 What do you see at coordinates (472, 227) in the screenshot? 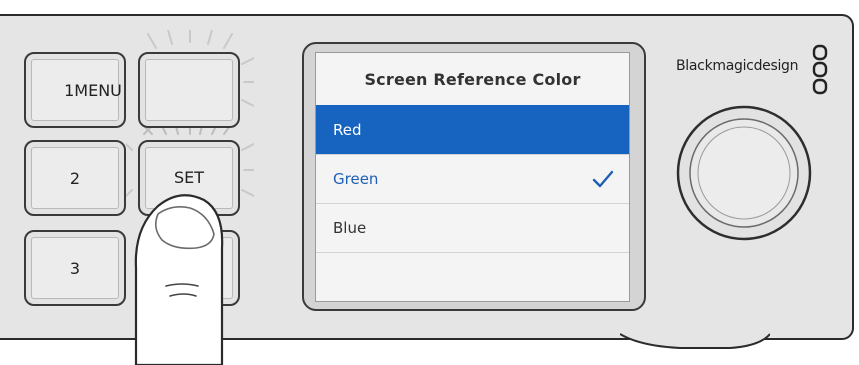
I see `option-blue: Blue` at bounding box center [472, 227].